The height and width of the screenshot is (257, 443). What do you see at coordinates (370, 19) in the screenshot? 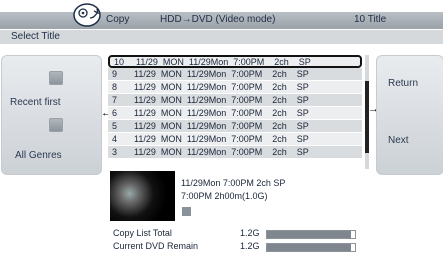
I see `title-count: 10 Title` at bounding box center [370, 19].